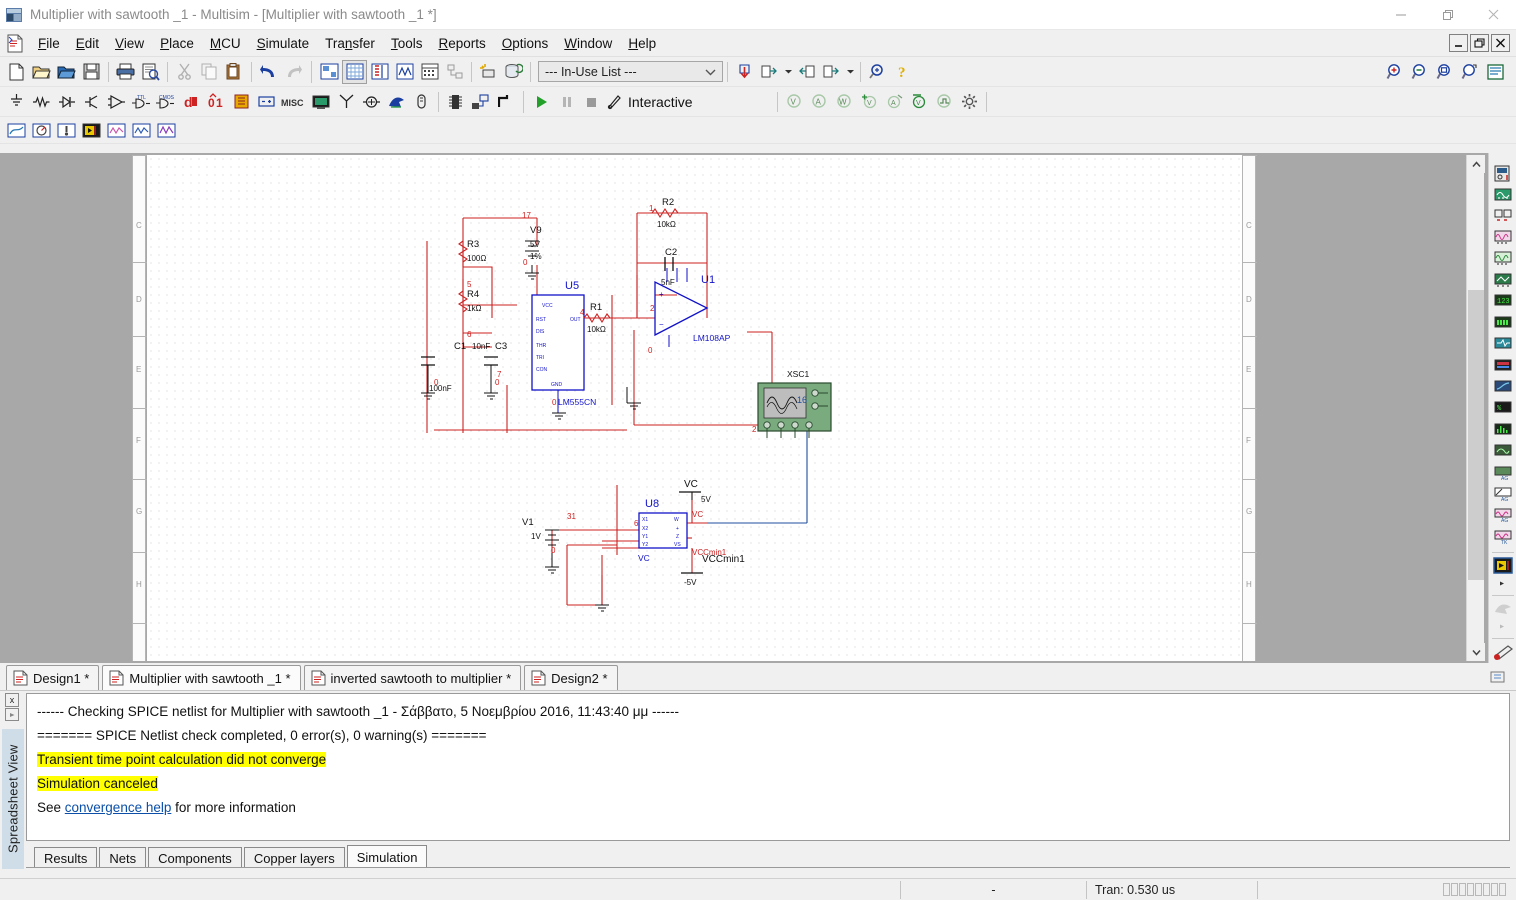  I want to click on transfer-dropdown-icon, so click(850, 72).